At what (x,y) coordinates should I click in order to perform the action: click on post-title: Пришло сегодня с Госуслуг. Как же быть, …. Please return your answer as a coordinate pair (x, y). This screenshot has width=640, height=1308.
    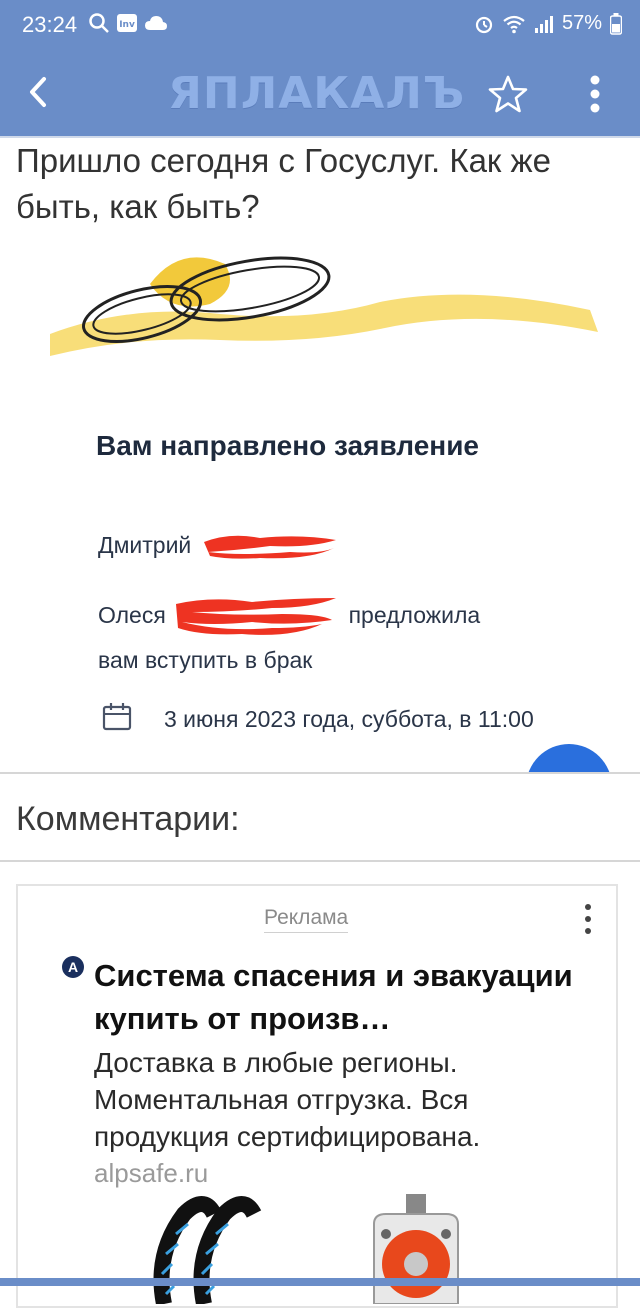
    Looking at the image, I should click on (283, 183).